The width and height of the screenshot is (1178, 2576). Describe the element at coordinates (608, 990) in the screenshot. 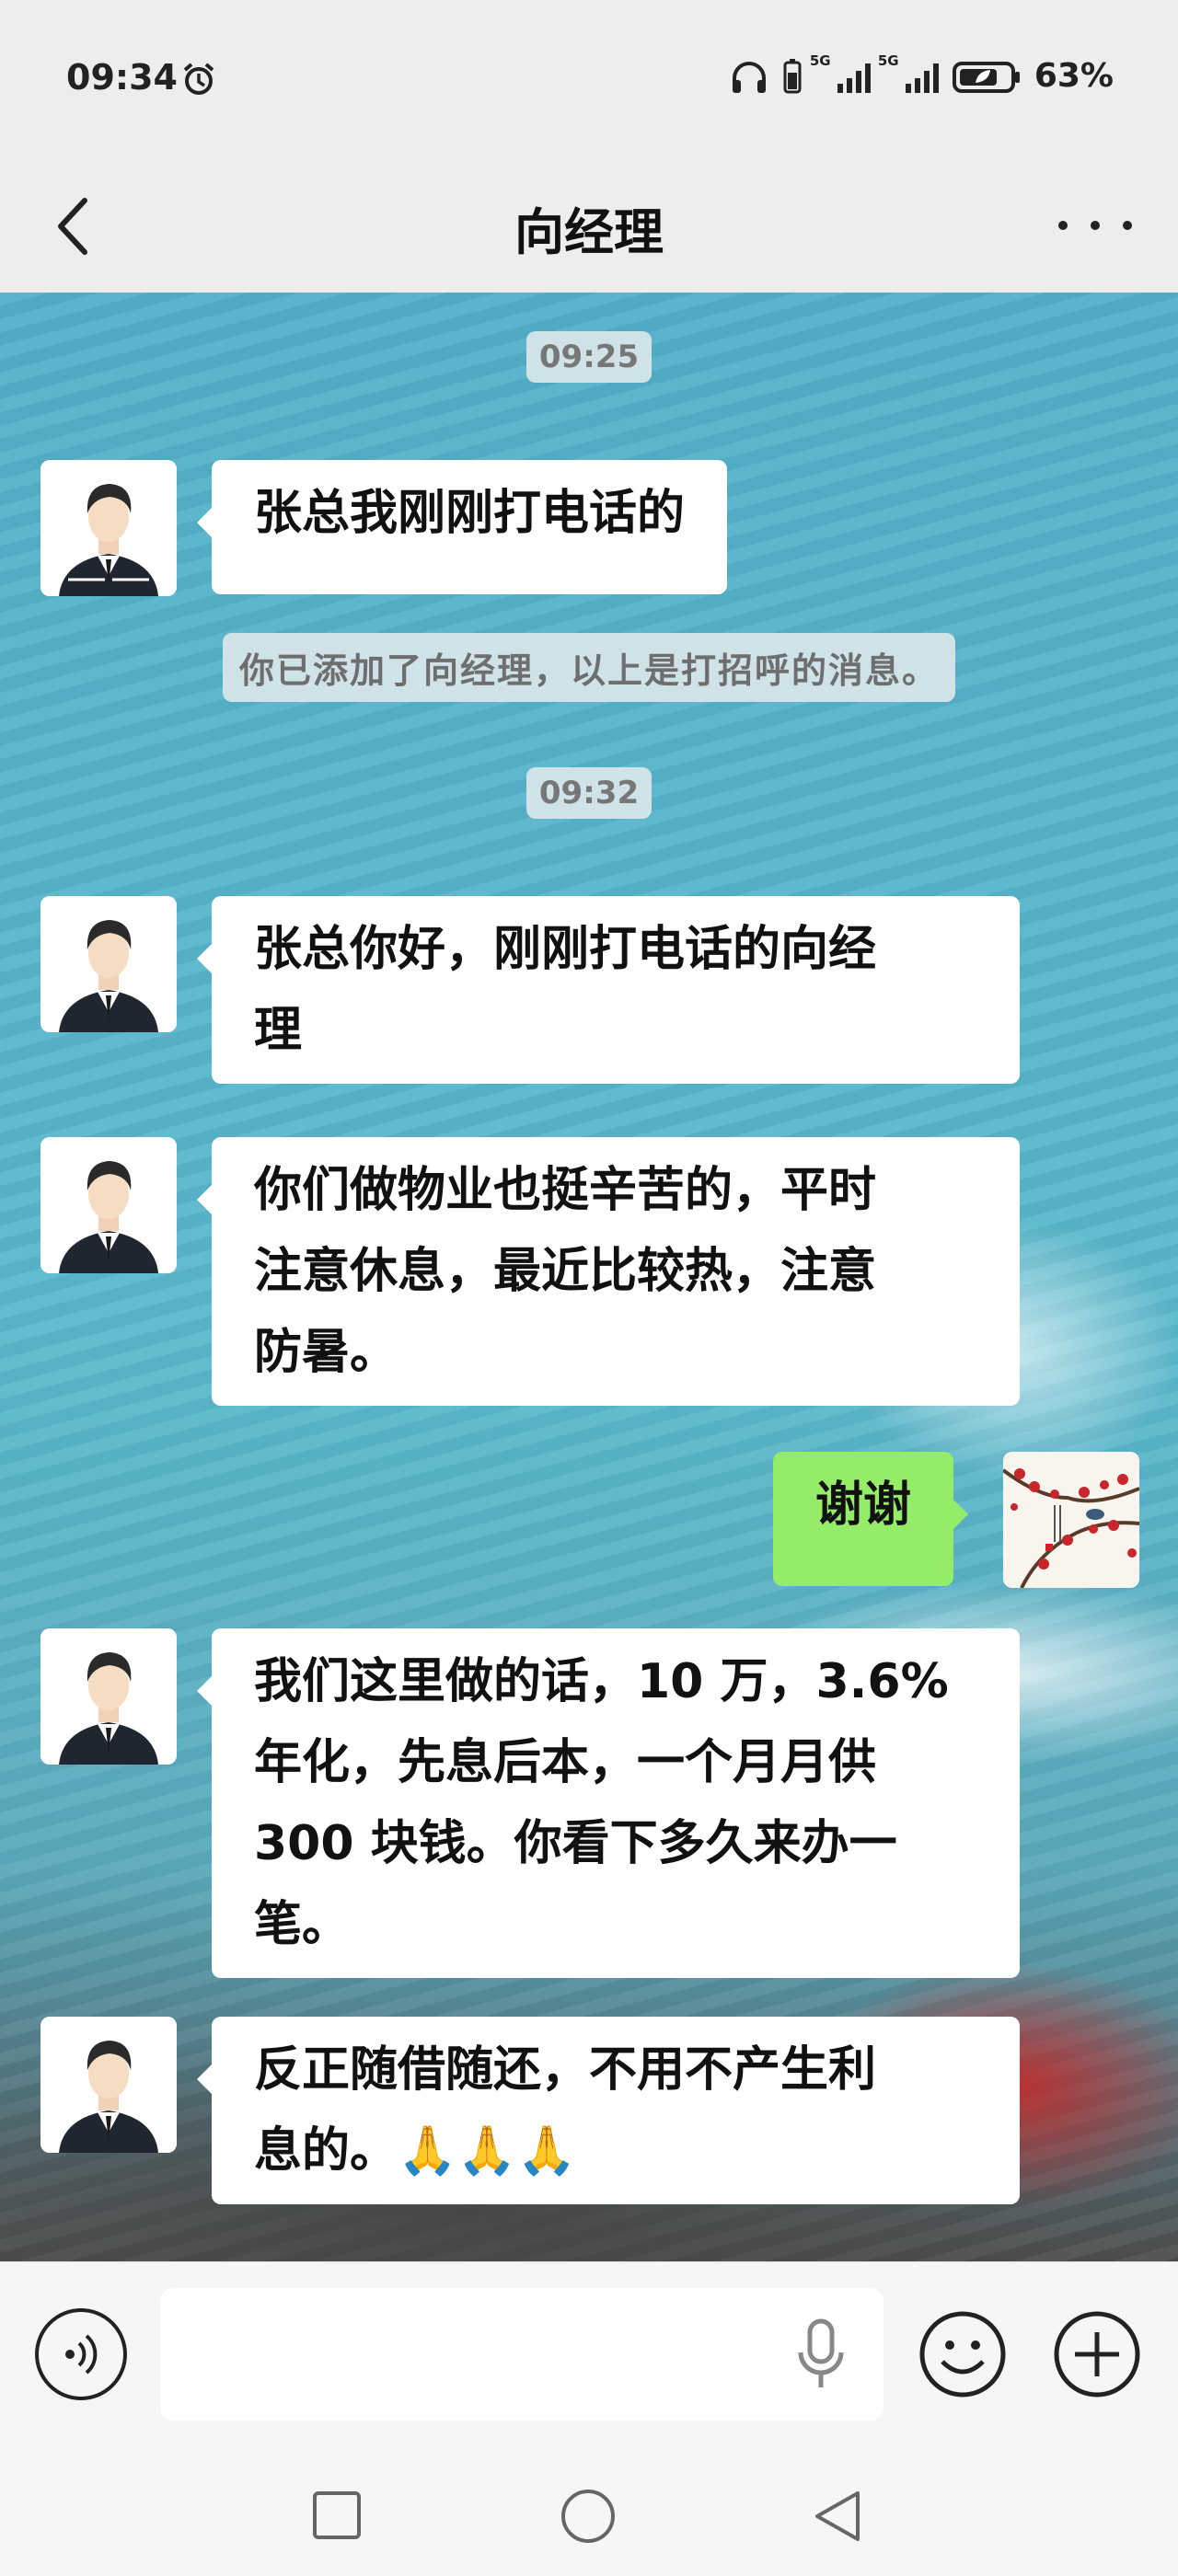

I see `message-bubble-incoming: 张总你好，刚刚打电话的向经 理` at that location.